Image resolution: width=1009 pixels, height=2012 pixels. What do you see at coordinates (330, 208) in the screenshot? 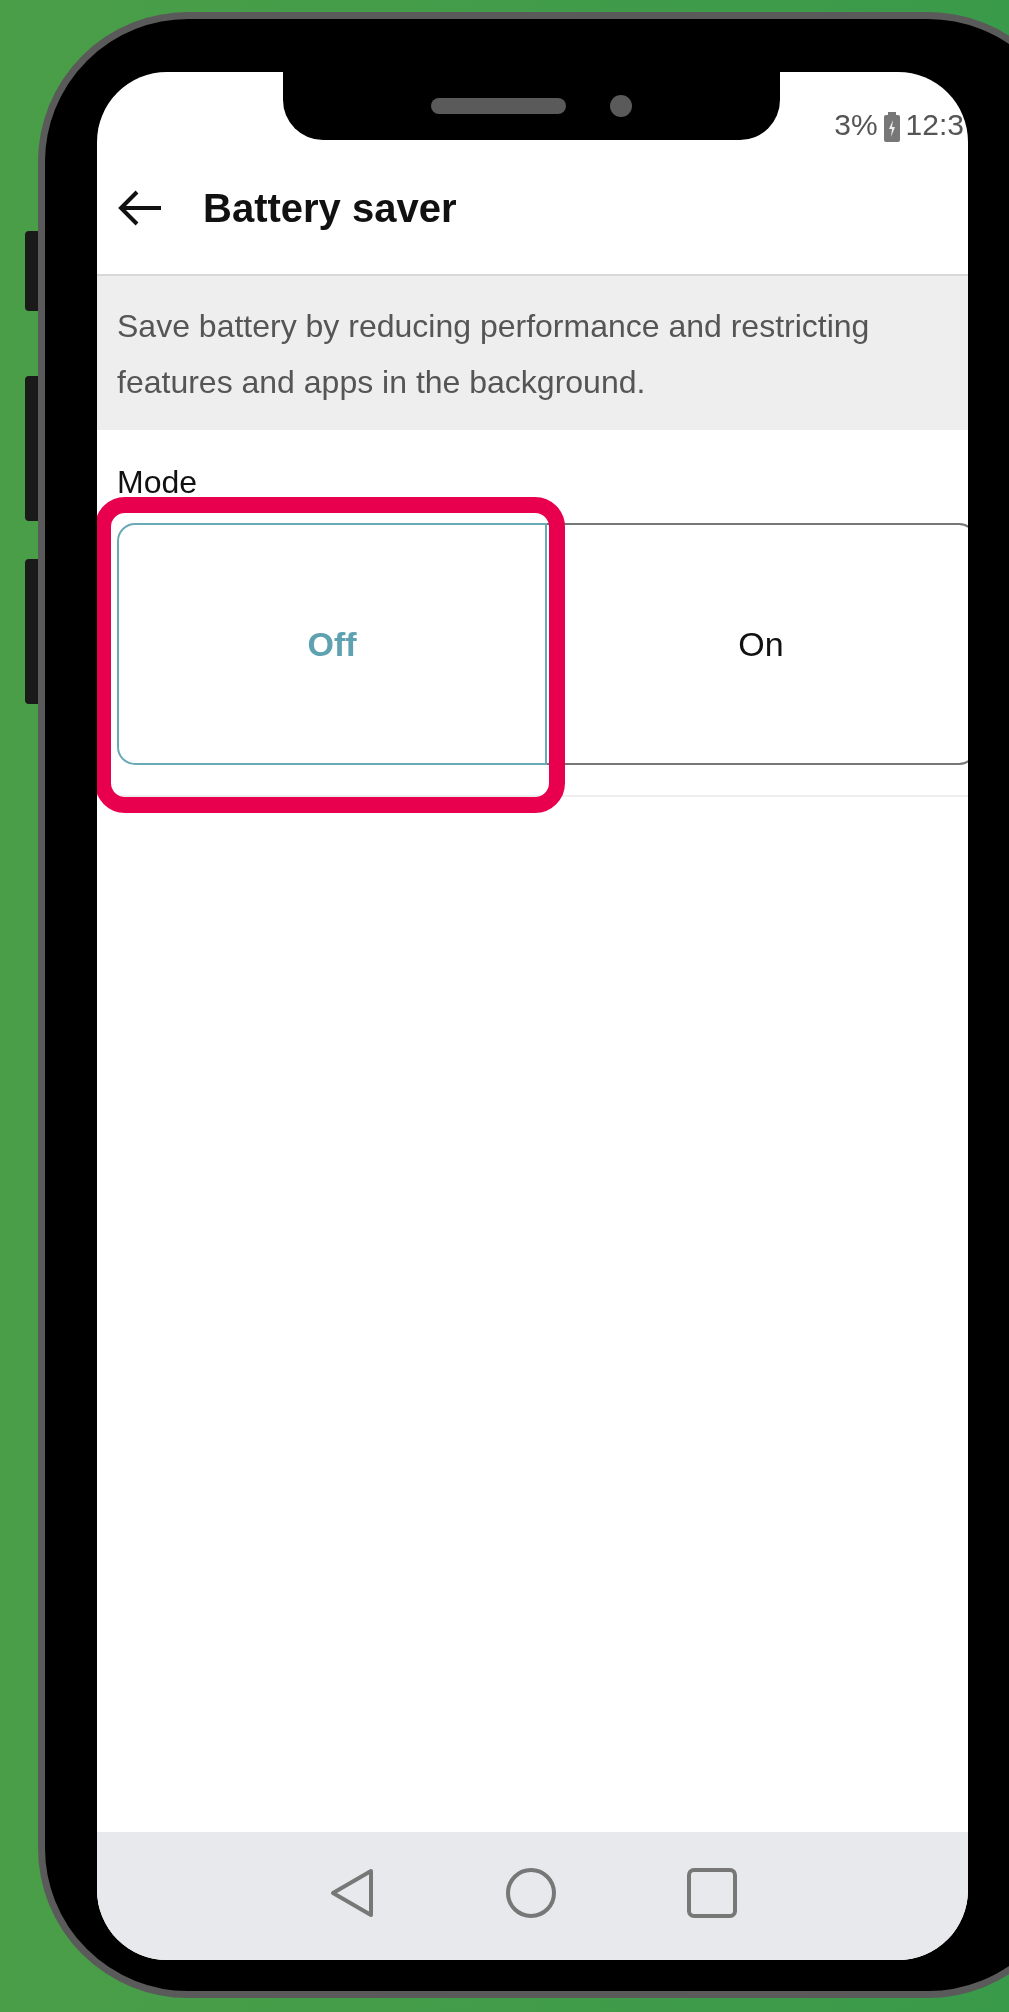
I see `screen-title: Battery saver` at bounding box center [330, 208].